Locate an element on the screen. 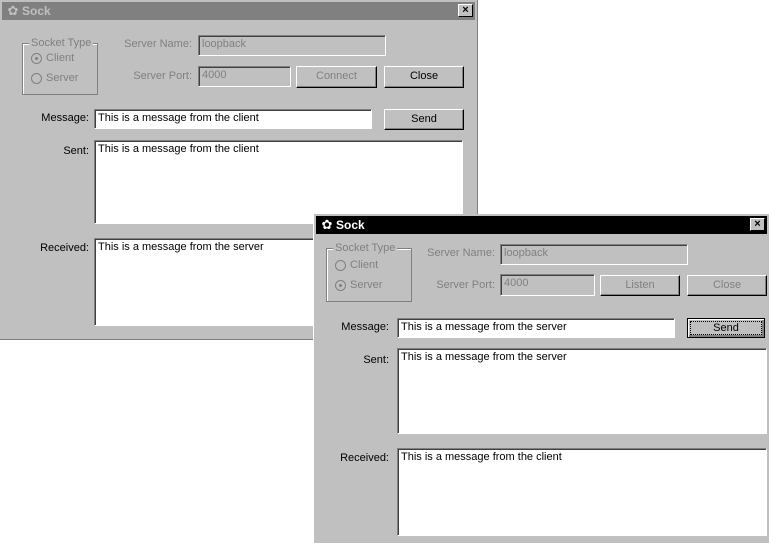 This screenshot has height=543, width=769. message-input: This is a message from the server is located at coordinates (536, 328).